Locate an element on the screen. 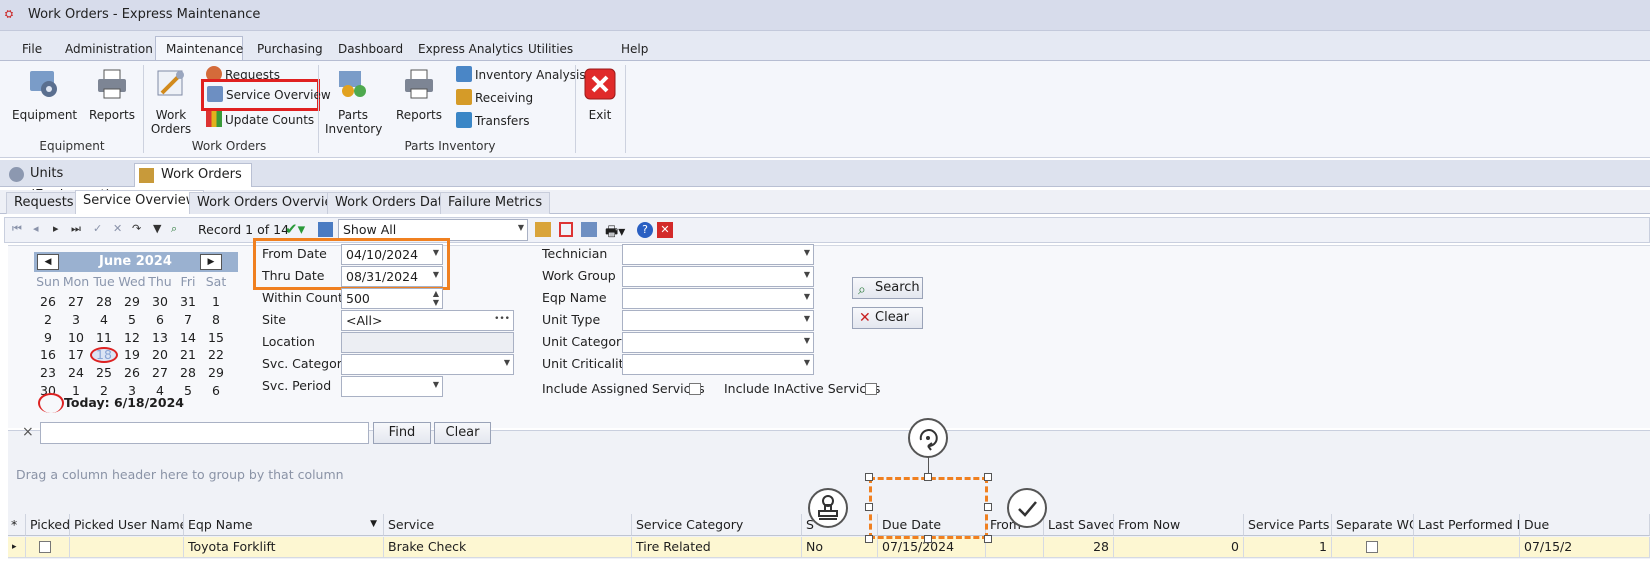 The height and width of the screenshot is (582, 1650). calendar-day: 20 is located at coordinates (160, 354).